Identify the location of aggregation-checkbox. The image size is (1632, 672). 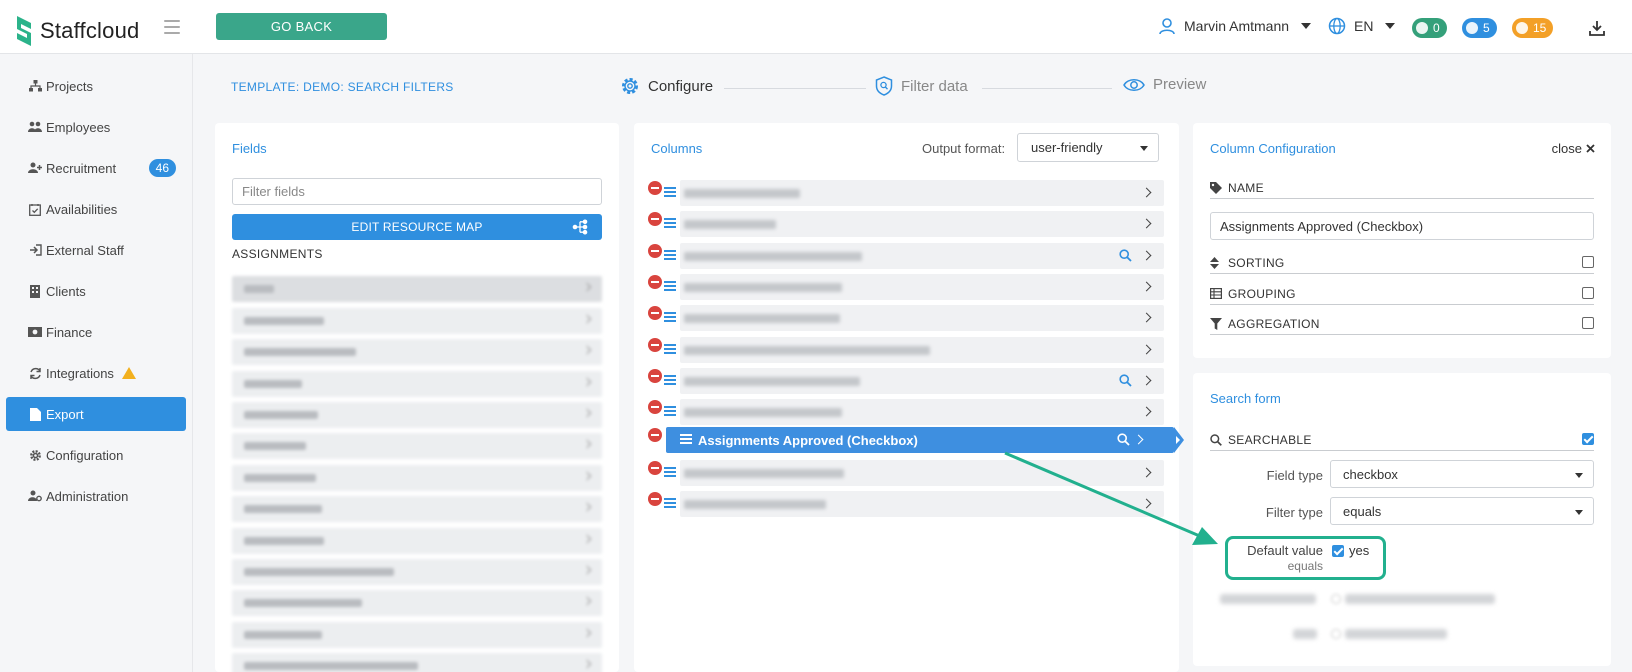
(1588, 323).